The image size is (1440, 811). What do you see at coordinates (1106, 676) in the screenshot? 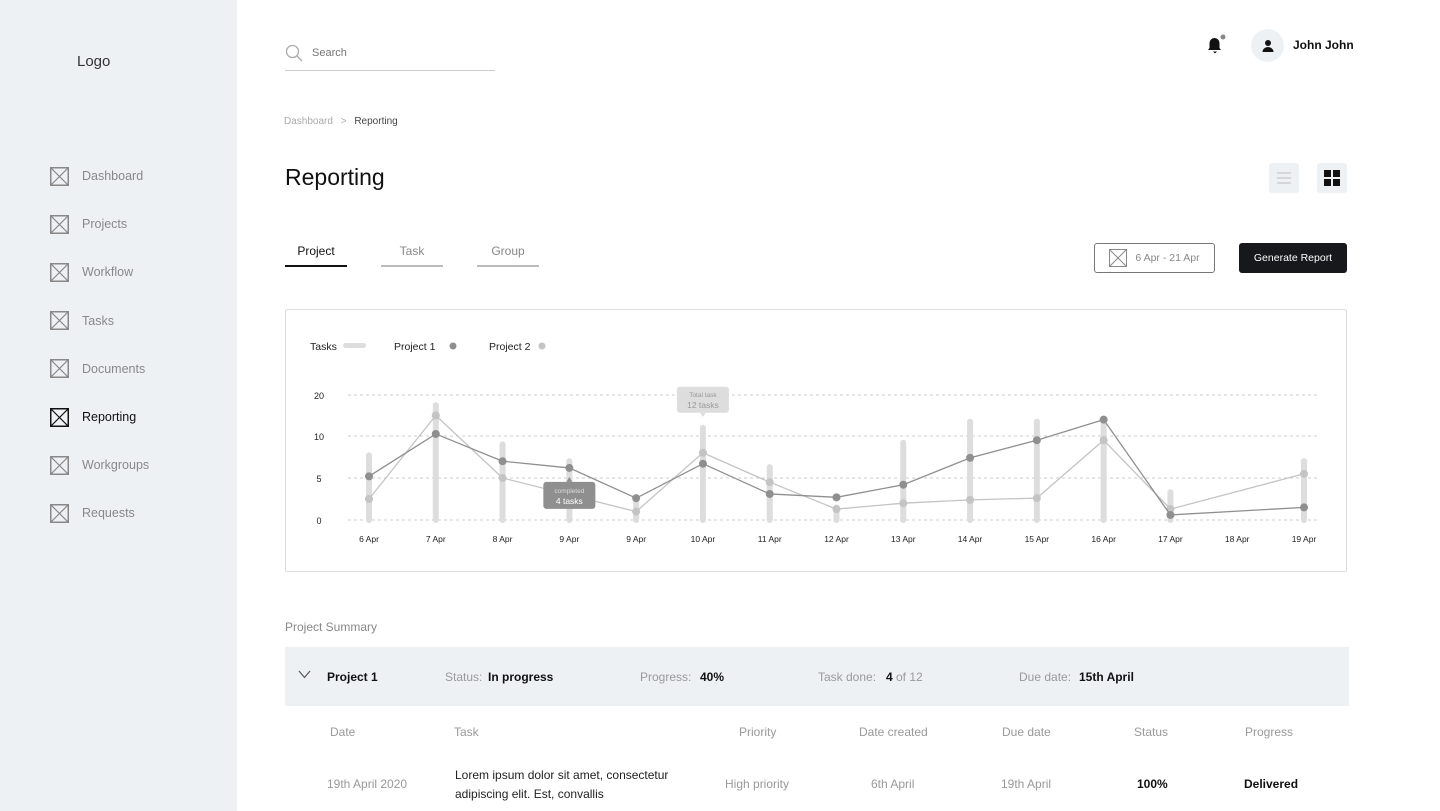
I see `due-value: 15th April` at bounding box center [1106, 676].